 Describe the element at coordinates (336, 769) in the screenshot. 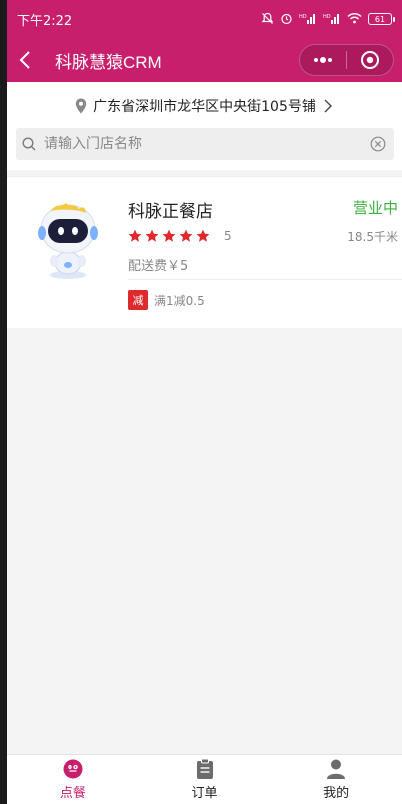

I see `user-icon` at that location.